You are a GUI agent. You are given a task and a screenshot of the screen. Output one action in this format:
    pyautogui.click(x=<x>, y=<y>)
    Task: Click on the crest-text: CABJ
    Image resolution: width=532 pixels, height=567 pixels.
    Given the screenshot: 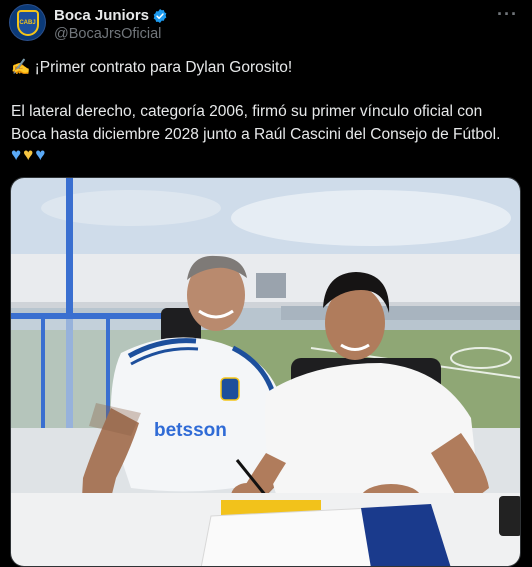 What is the action you would take?
    pyautogui.click(x=27, y=22)
    